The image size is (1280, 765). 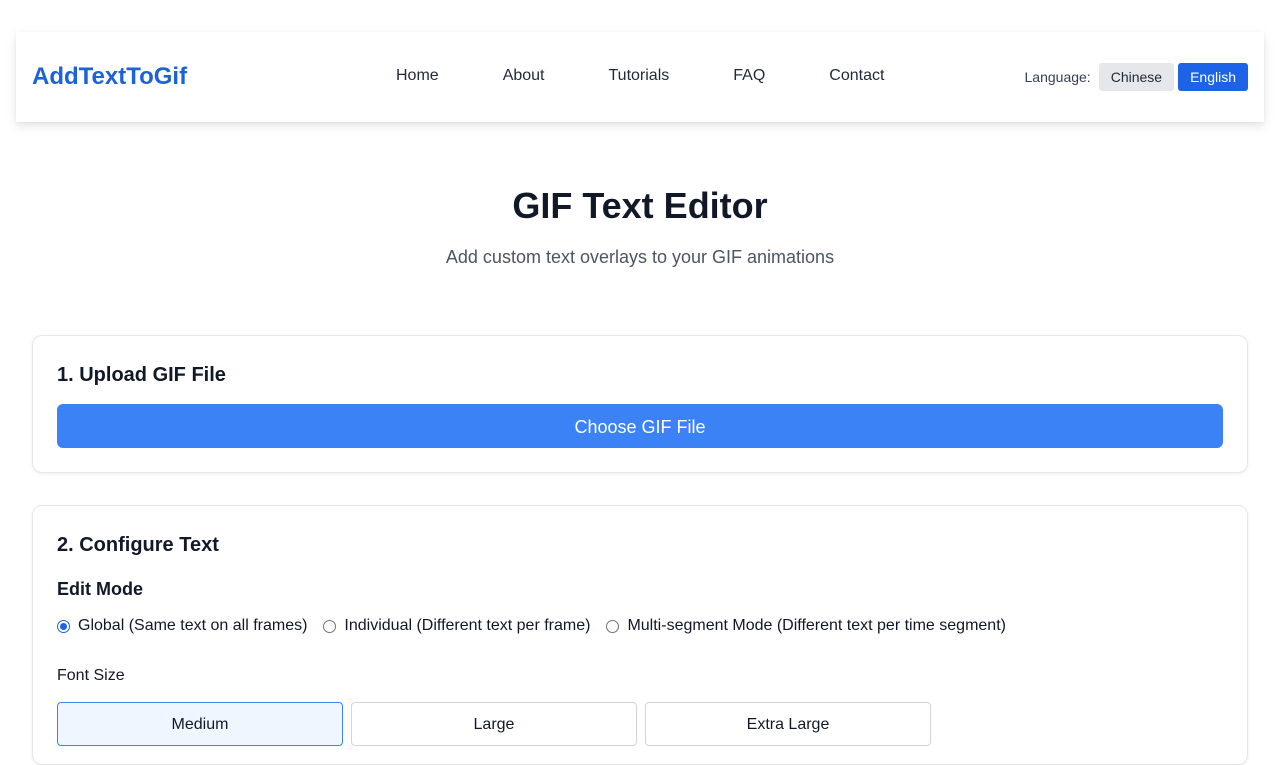 I want to click on radio-global-label: Global (Same text on all frames), so click(x=193, y=625).